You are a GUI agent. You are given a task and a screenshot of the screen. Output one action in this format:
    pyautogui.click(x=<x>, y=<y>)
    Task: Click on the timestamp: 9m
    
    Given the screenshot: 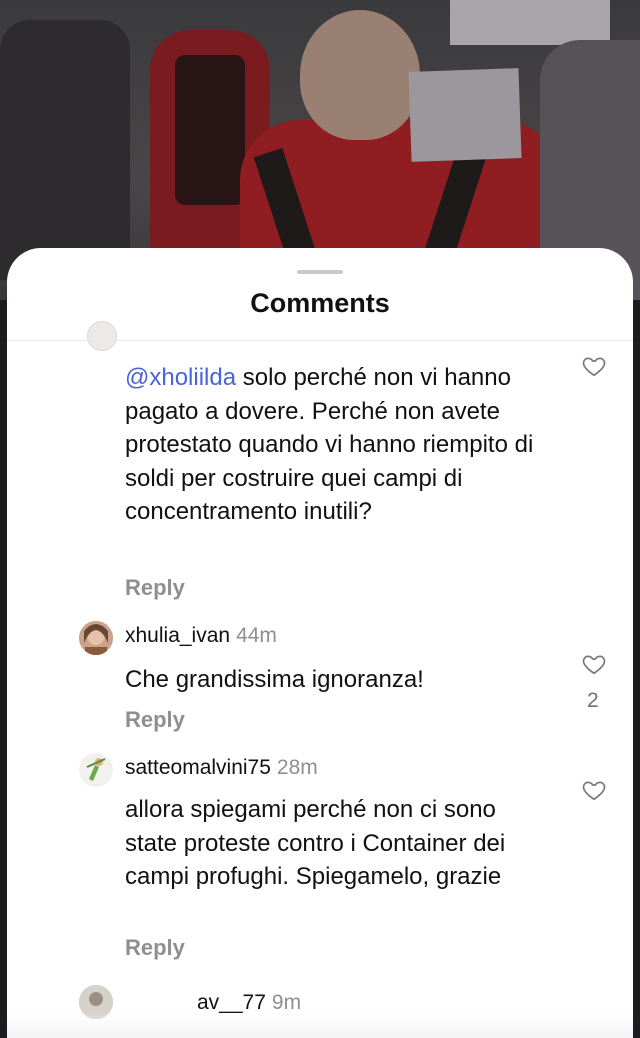 What is the action you would take?
    pyautogui.click(x=286, y=1002)
    